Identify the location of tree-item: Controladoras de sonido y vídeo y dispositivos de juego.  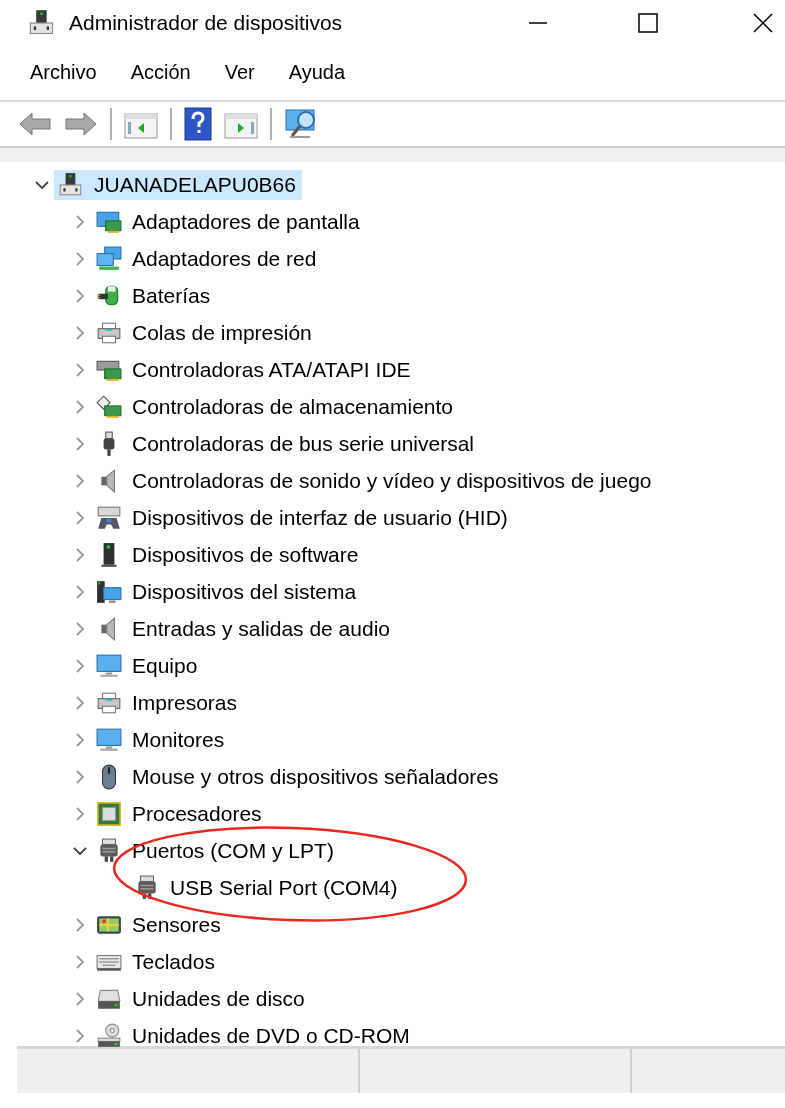
(375, 480).